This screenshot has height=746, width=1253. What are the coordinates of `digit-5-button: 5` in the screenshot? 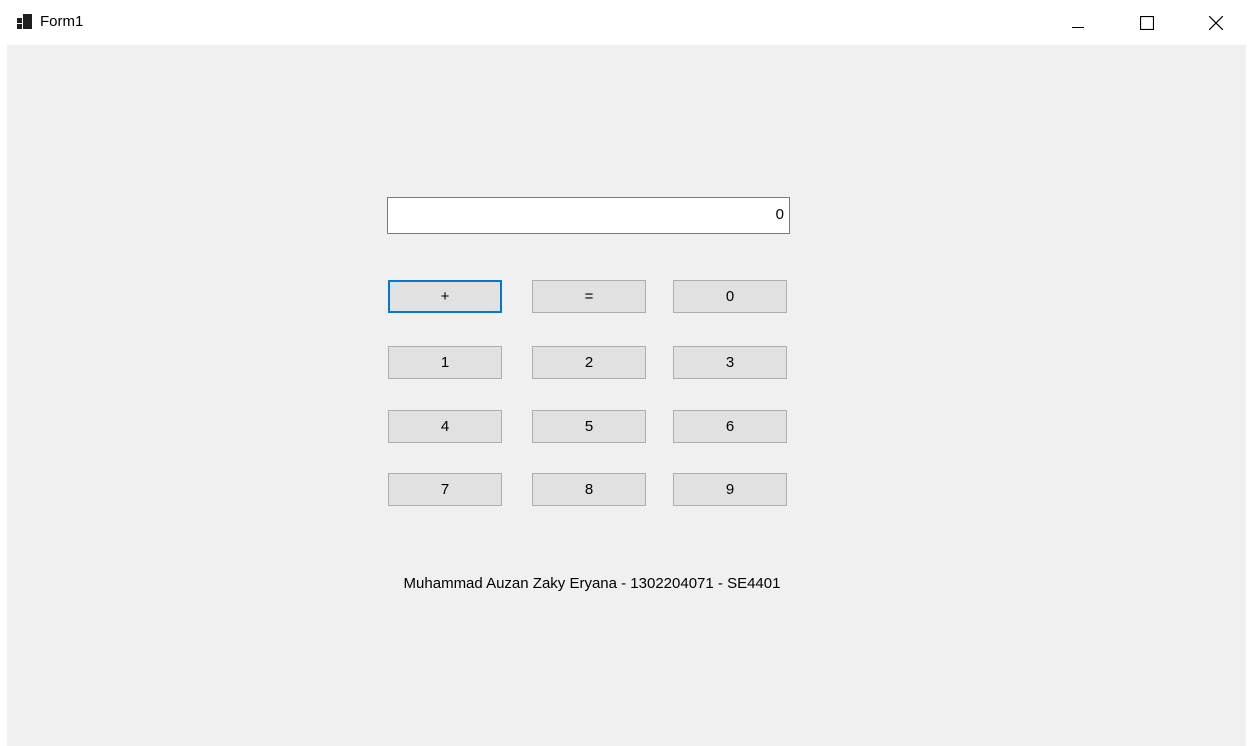 It's located at (589, 426).